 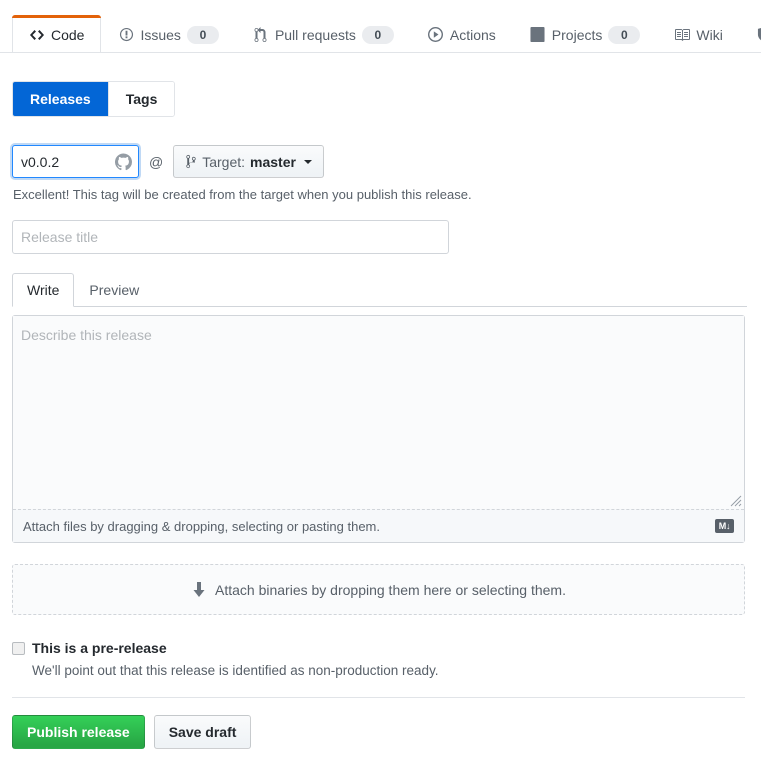 I want to click on tab-wiki: Wiki, so click(x=698, y=33).